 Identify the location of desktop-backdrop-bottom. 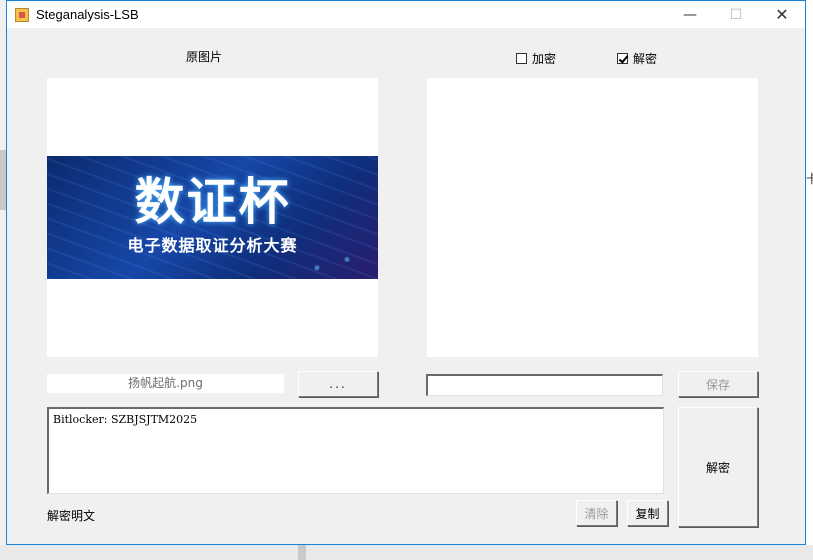
(406, 552).